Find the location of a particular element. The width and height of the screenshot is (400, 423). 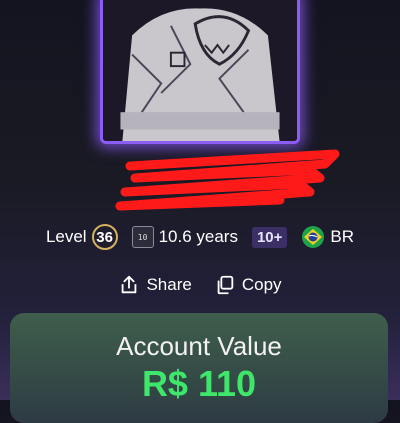

level-stat: Level 36 is located at coordinates (82, 237).